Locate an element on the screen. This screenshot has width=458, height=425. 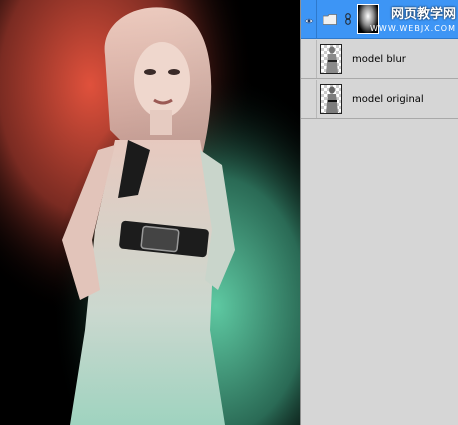
chain-link-icon is located at coordinates (348, 19).